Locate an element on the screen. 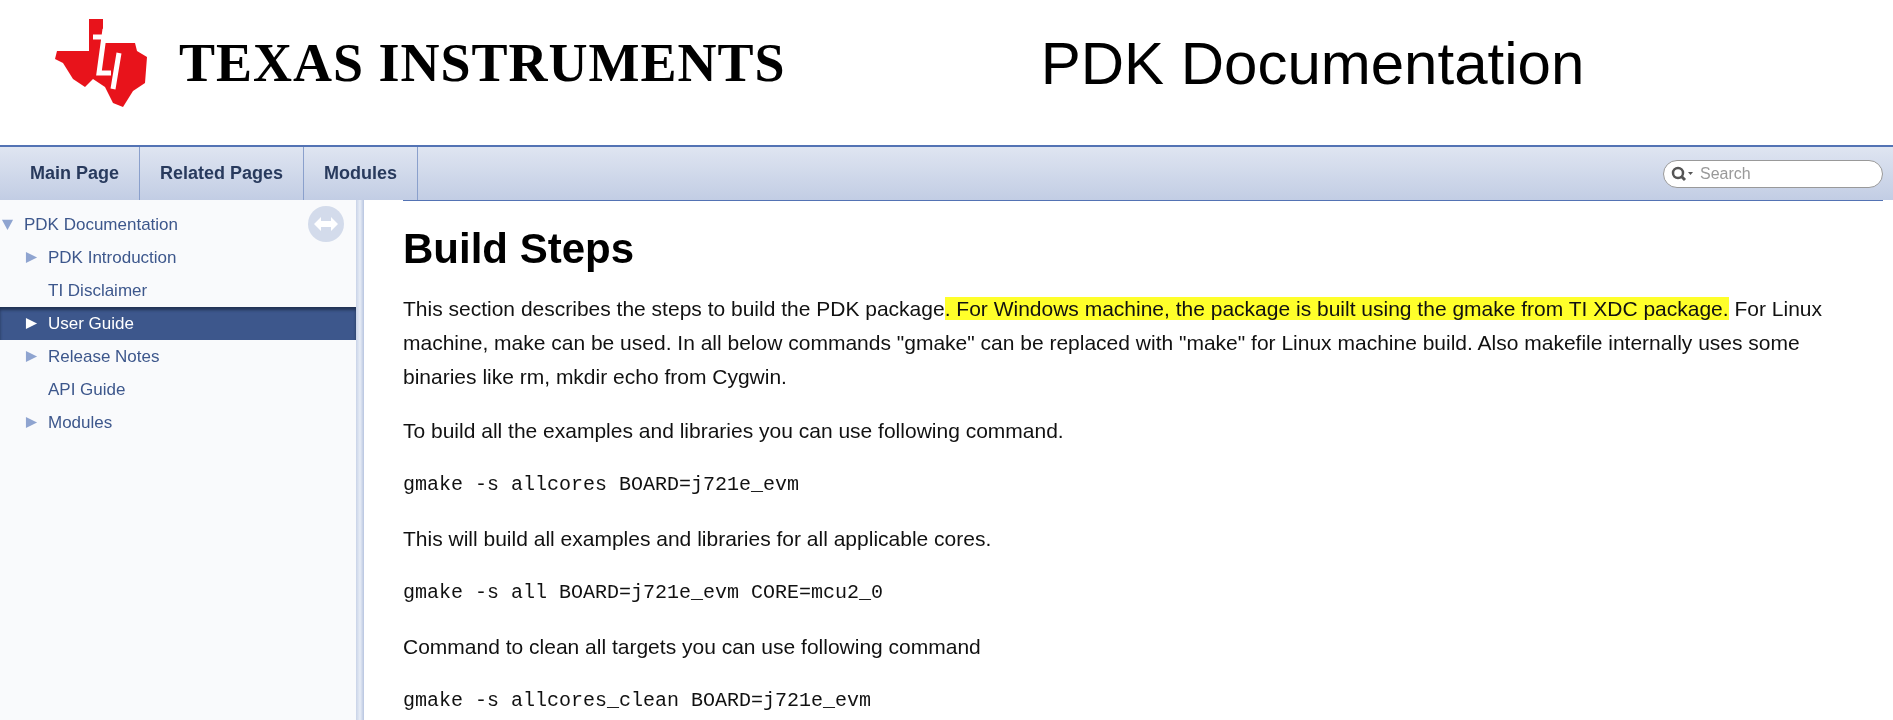 This screenshot has width=1893, height=720. logo-icon is located at coordinates (101, 62).